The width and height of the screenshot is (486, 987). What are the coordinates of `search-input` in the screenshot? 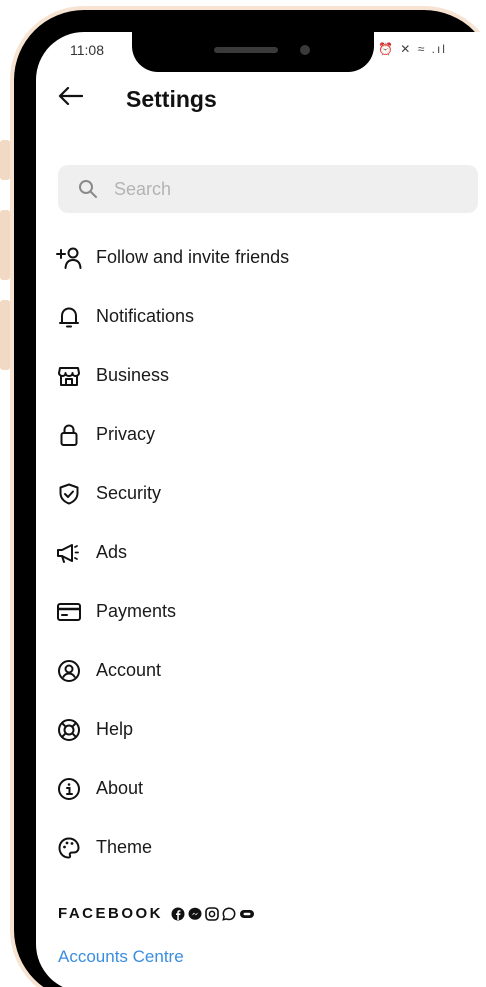 It's located at (264, 189).